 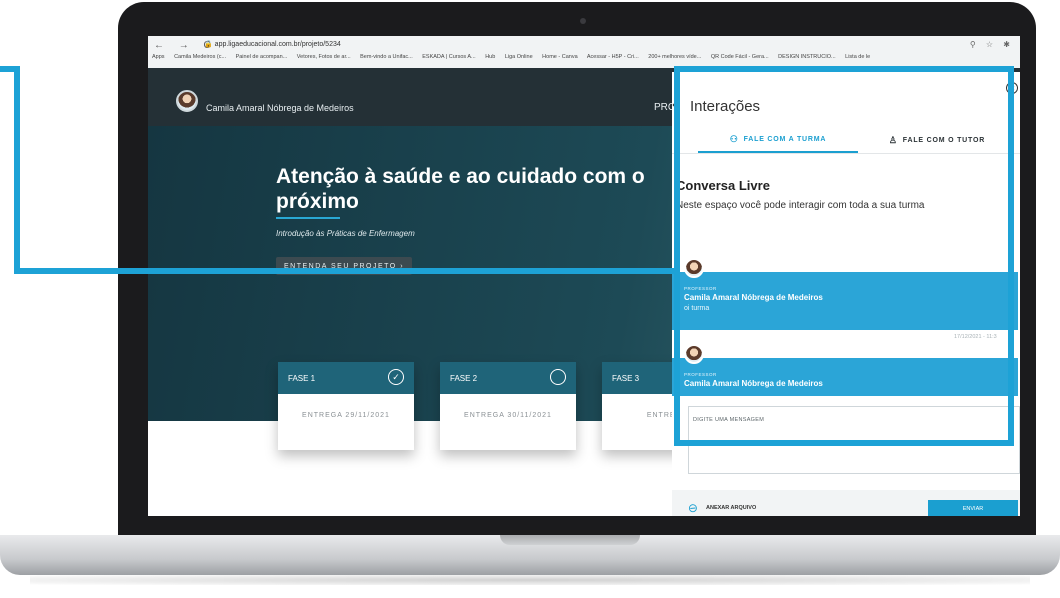 I want to click on check-icon: ✓, so click(x=396, y=377).